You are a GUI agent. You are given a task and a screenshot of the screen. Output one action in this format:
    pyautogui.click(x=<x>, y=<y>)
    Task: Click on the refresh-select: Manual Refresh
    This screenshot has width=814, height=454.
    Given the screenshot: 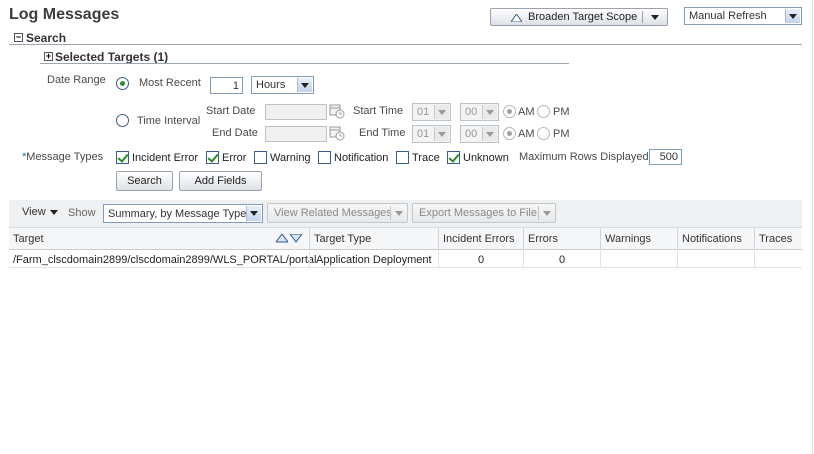 What is the action you would take?
    pyautogui.click(x=743, y=16)
    